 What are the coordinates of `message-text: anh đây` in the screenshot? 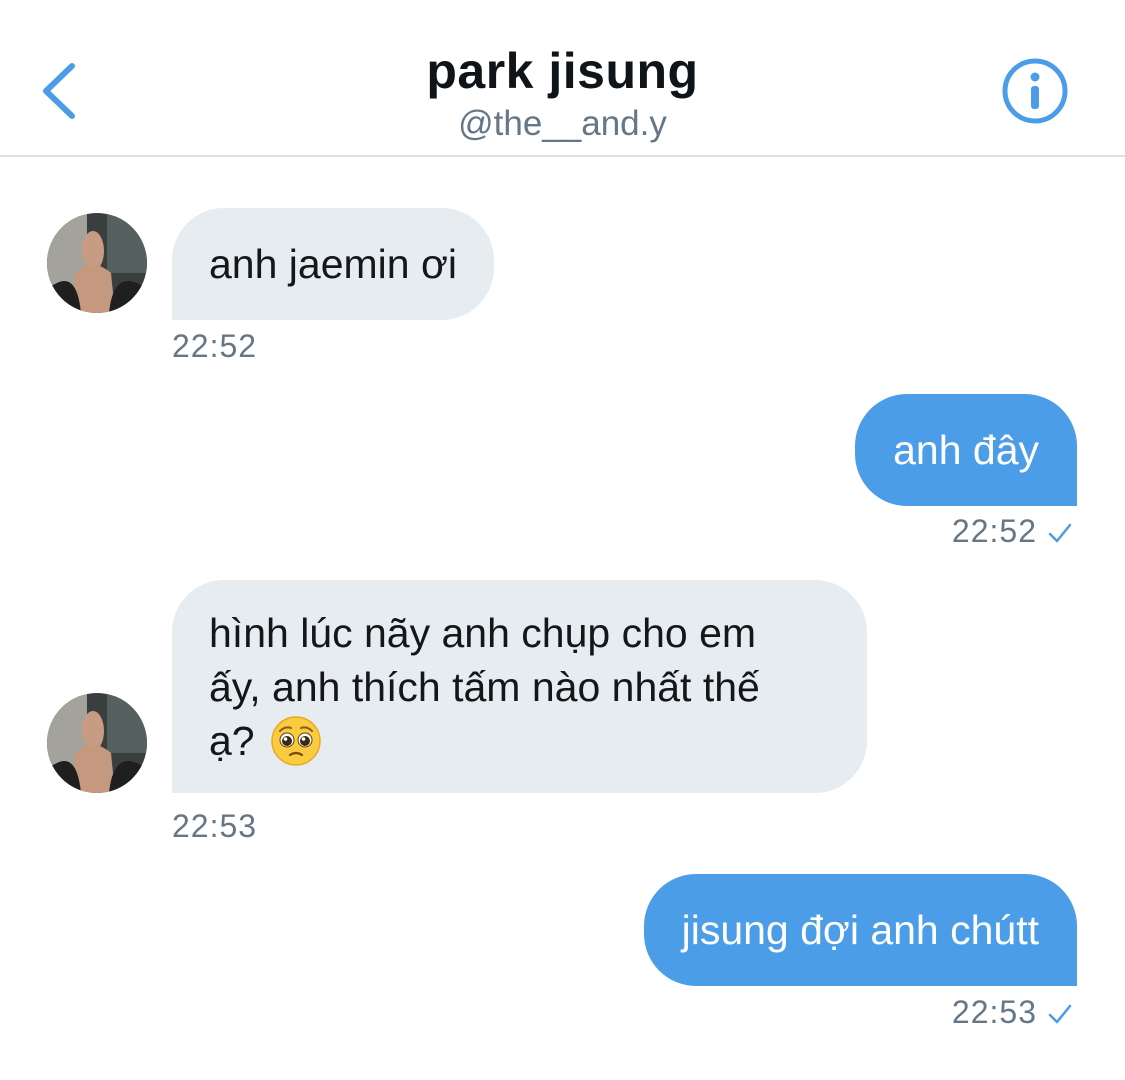 It's located at (966, 450).